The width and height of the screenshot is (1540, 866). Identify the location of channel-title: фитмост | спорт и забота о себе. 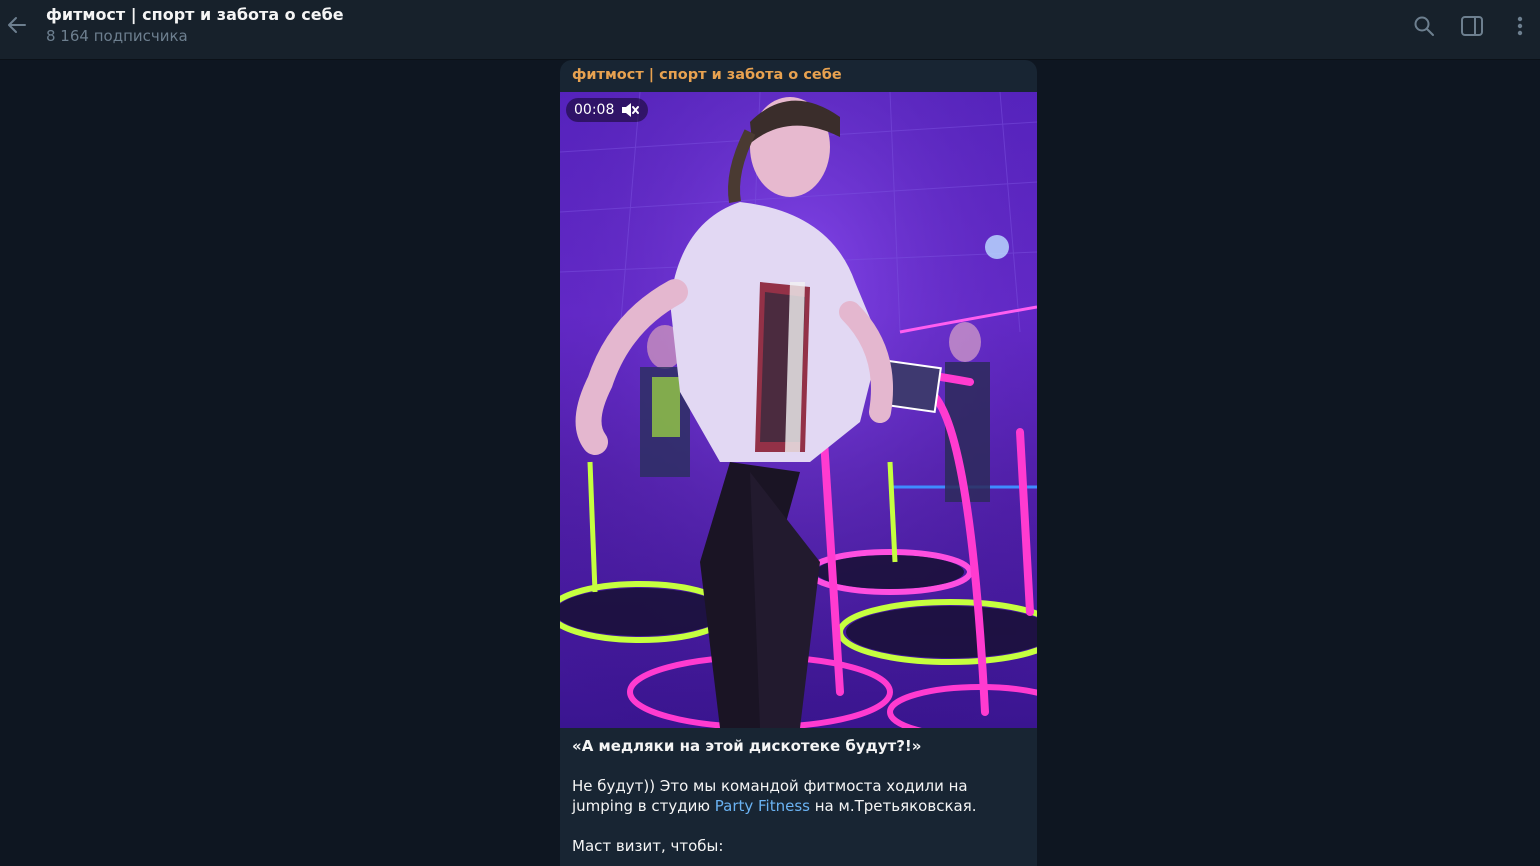
(195, 14).